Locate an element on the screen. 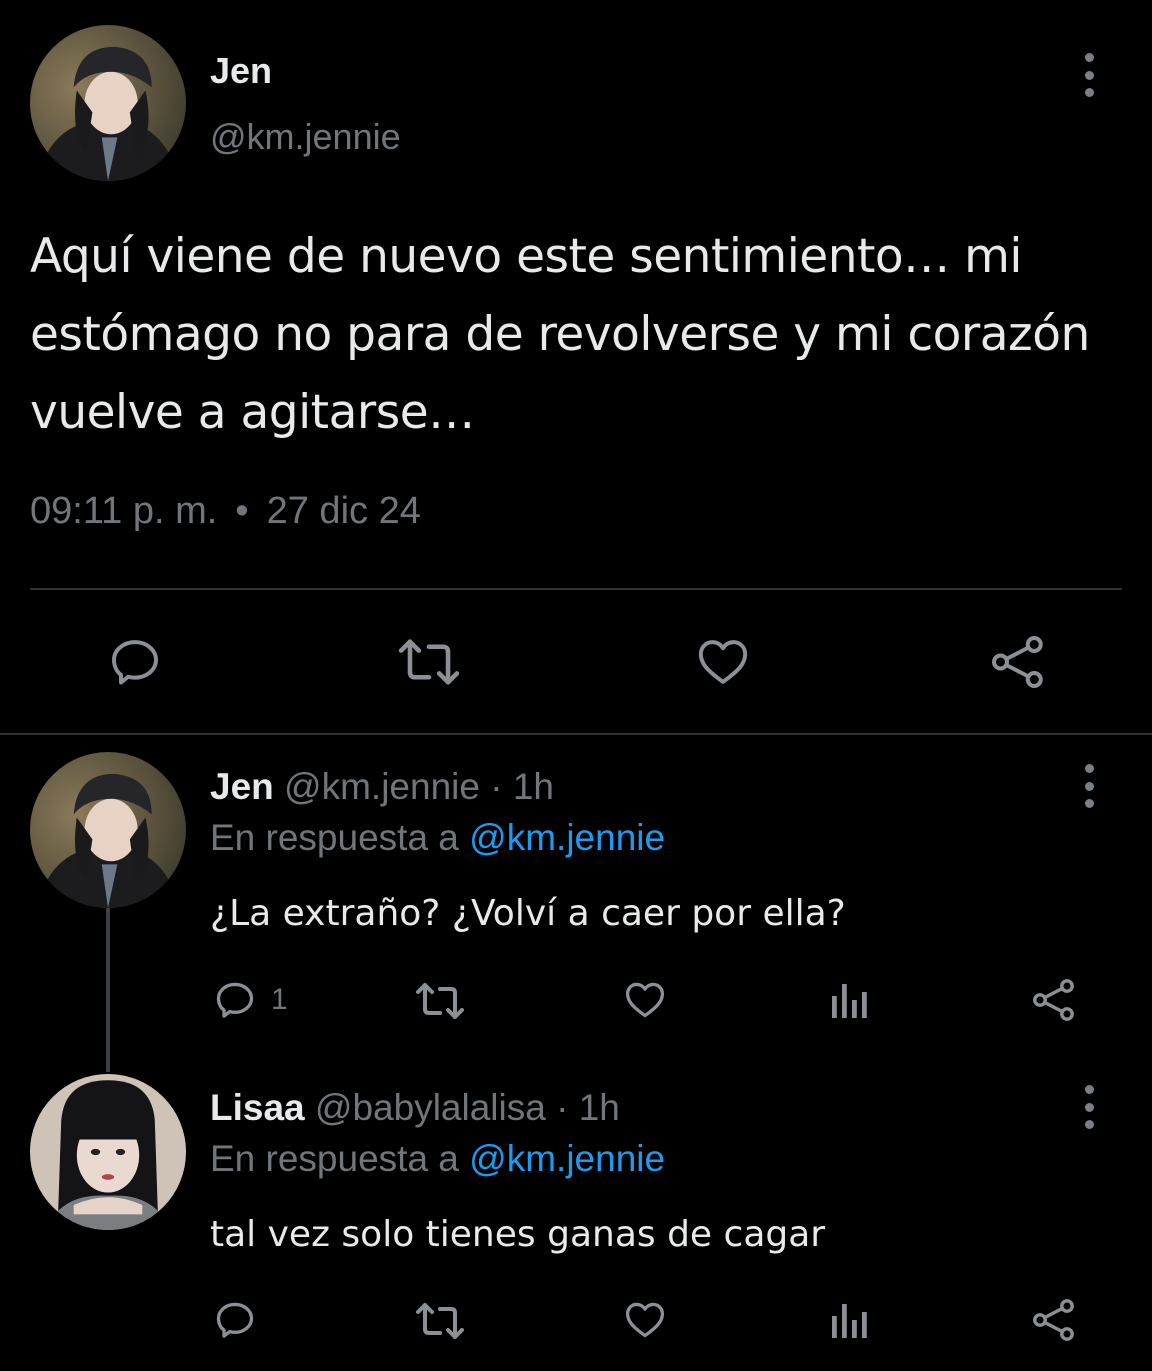 The image size is (1152, 1371). tweet-timestamp: 09:11 p. m. • 27 dic 24 is located at coordinates (225, 511).